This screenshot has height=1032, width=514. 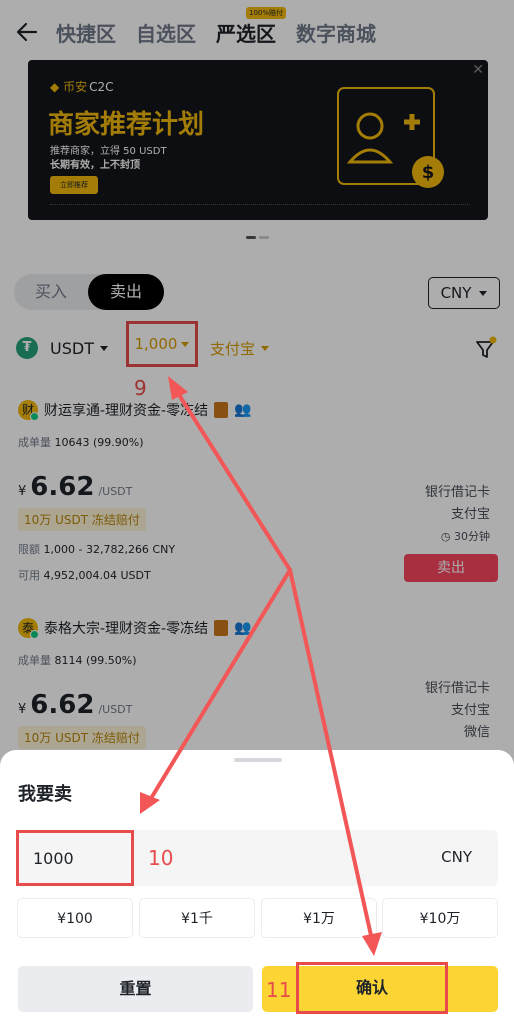 I want to click on sheet-drag-handle, so click(x=258, y=760).